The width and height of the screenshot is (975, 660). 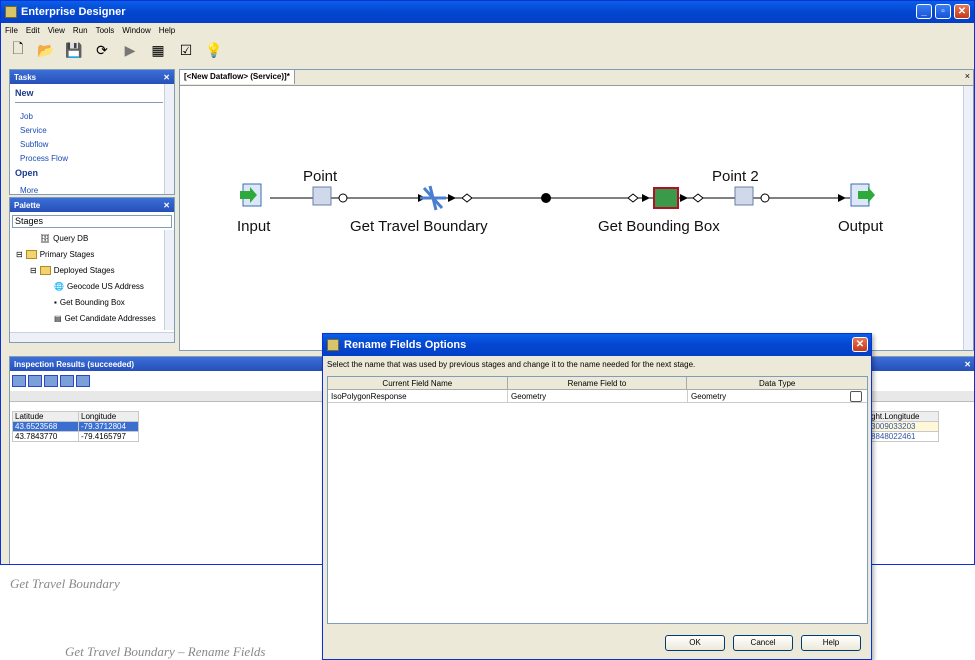 What do you see at coordinates (92, 205) in the screenshot?
I see `palette-header: Palette ✕` at bounding box center [92, 205].